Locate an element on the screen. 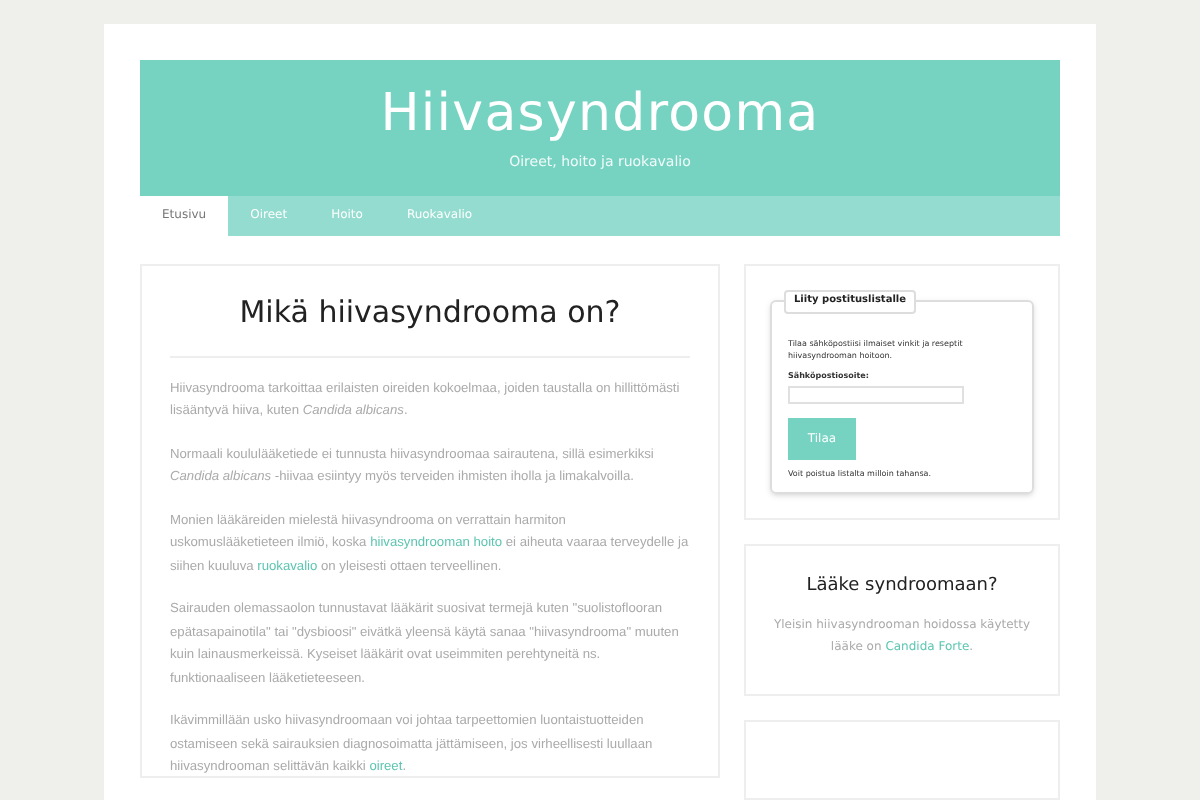 This screenshot has width=1200, height=800. email-field is located at coordinates (876, 395).